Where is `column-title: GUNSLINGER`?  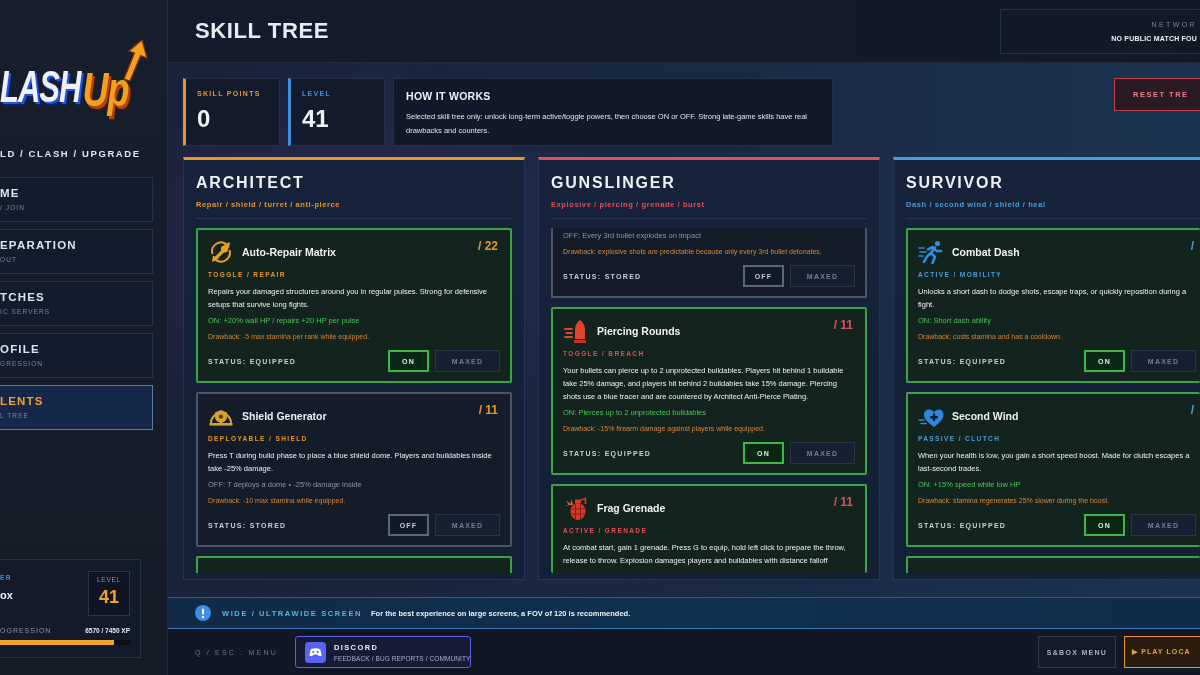 column-title: GUNSLINGER is located at coordinates (613, 183).